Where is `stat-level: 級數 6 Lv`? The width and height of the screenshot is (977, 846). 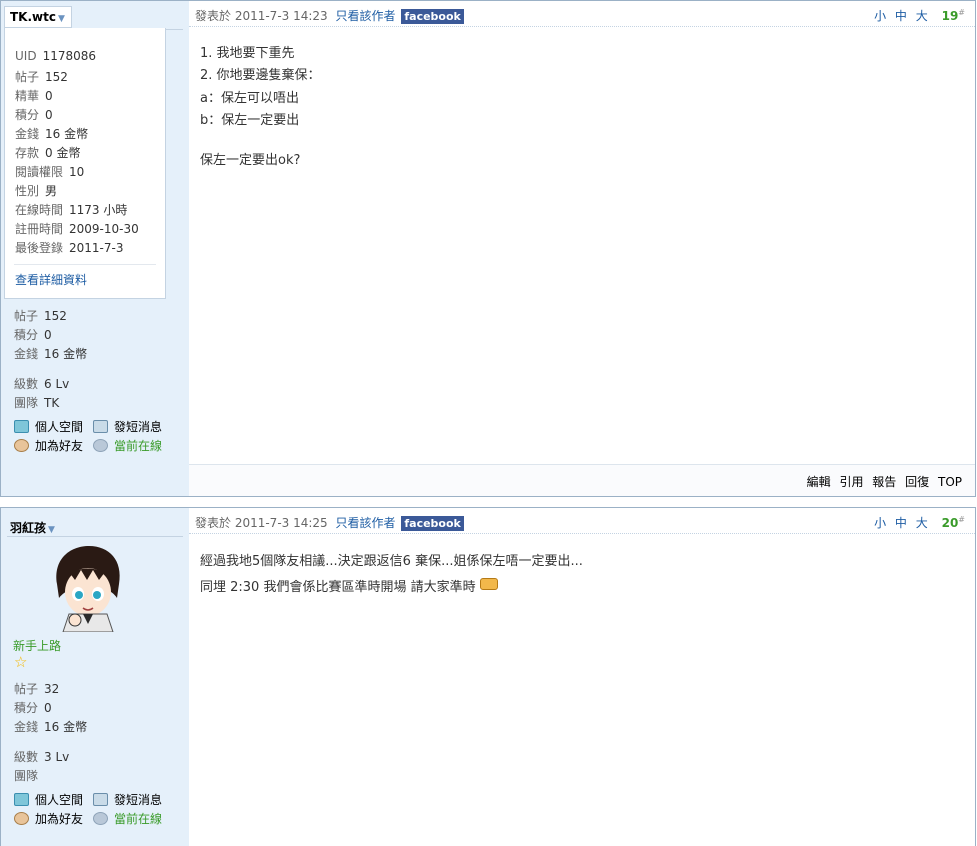
stat-level: 級數 6 Lv is located at coordinates (42, 384).